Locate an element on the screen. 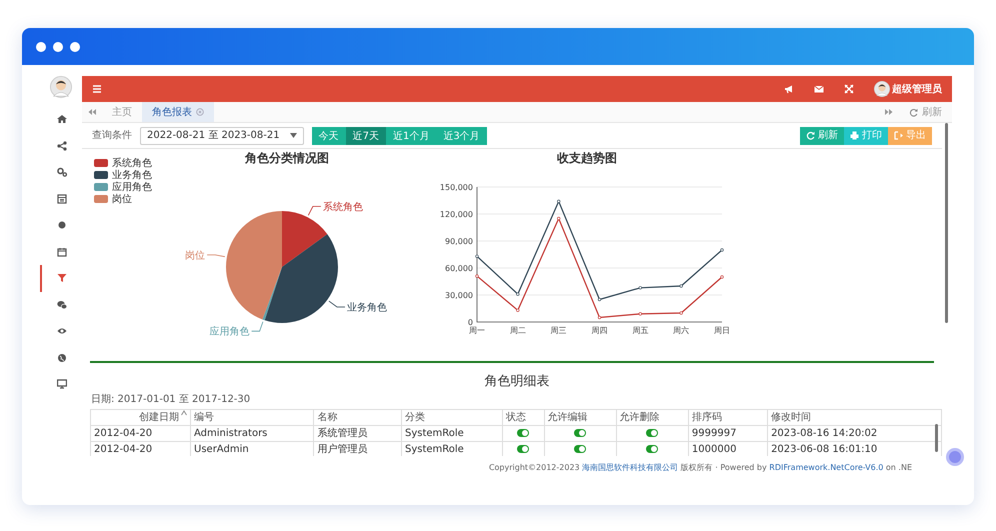 The image size is (996, 531). filter-icon is located at coordinates (62, 278).